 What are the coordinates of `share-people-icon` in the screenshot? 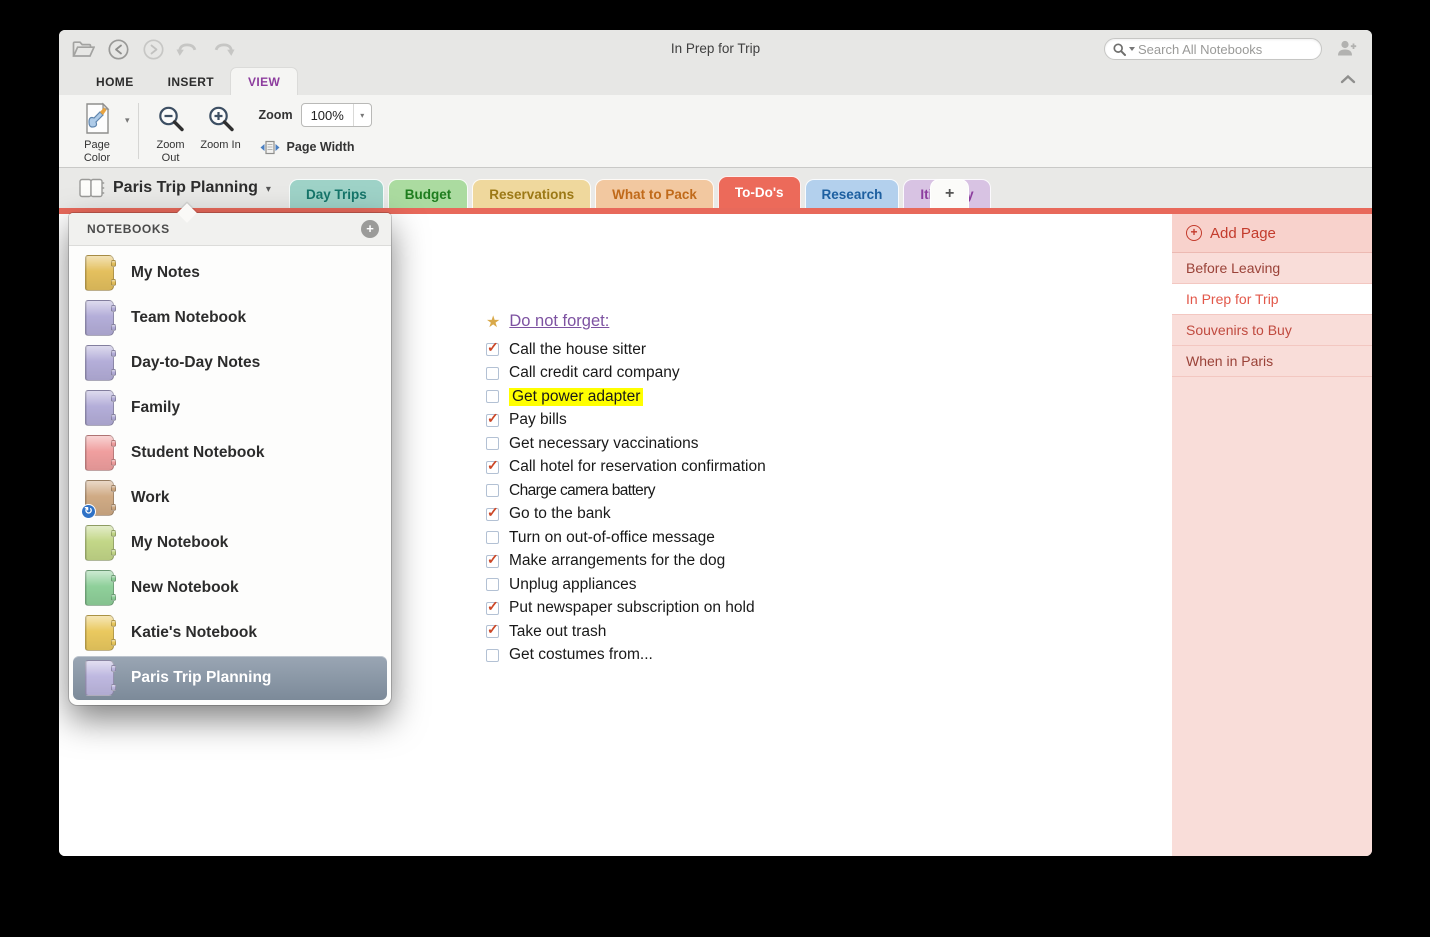 It's located at (1347, 48).